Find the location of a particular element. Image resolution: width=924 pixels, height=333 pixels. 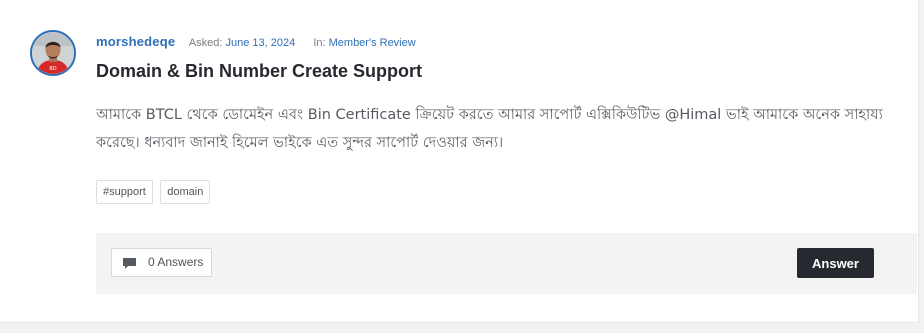

tag-domain: domain is located at coordinates (185, 192).